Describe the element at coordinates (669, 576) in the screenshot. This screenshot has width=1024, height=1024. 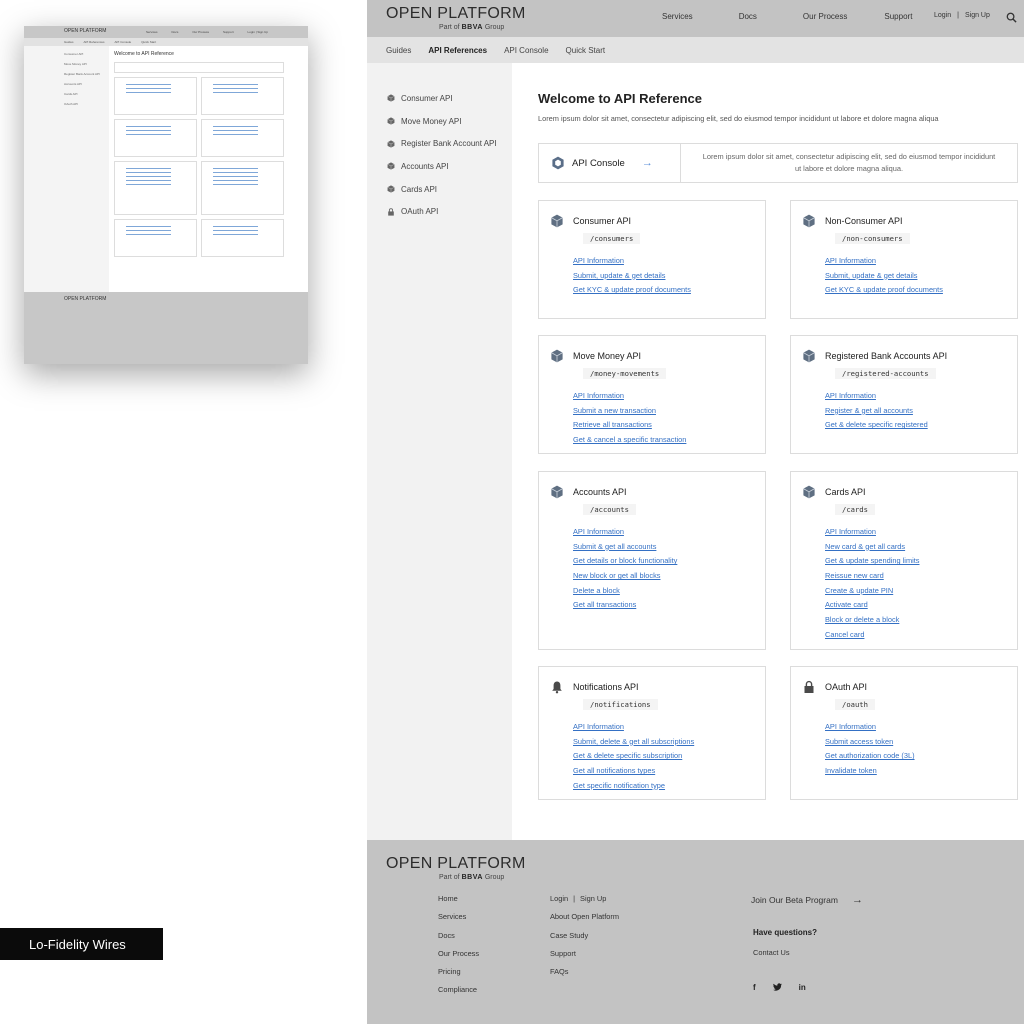
I see `card-link: New block or get all blocks` at that location.